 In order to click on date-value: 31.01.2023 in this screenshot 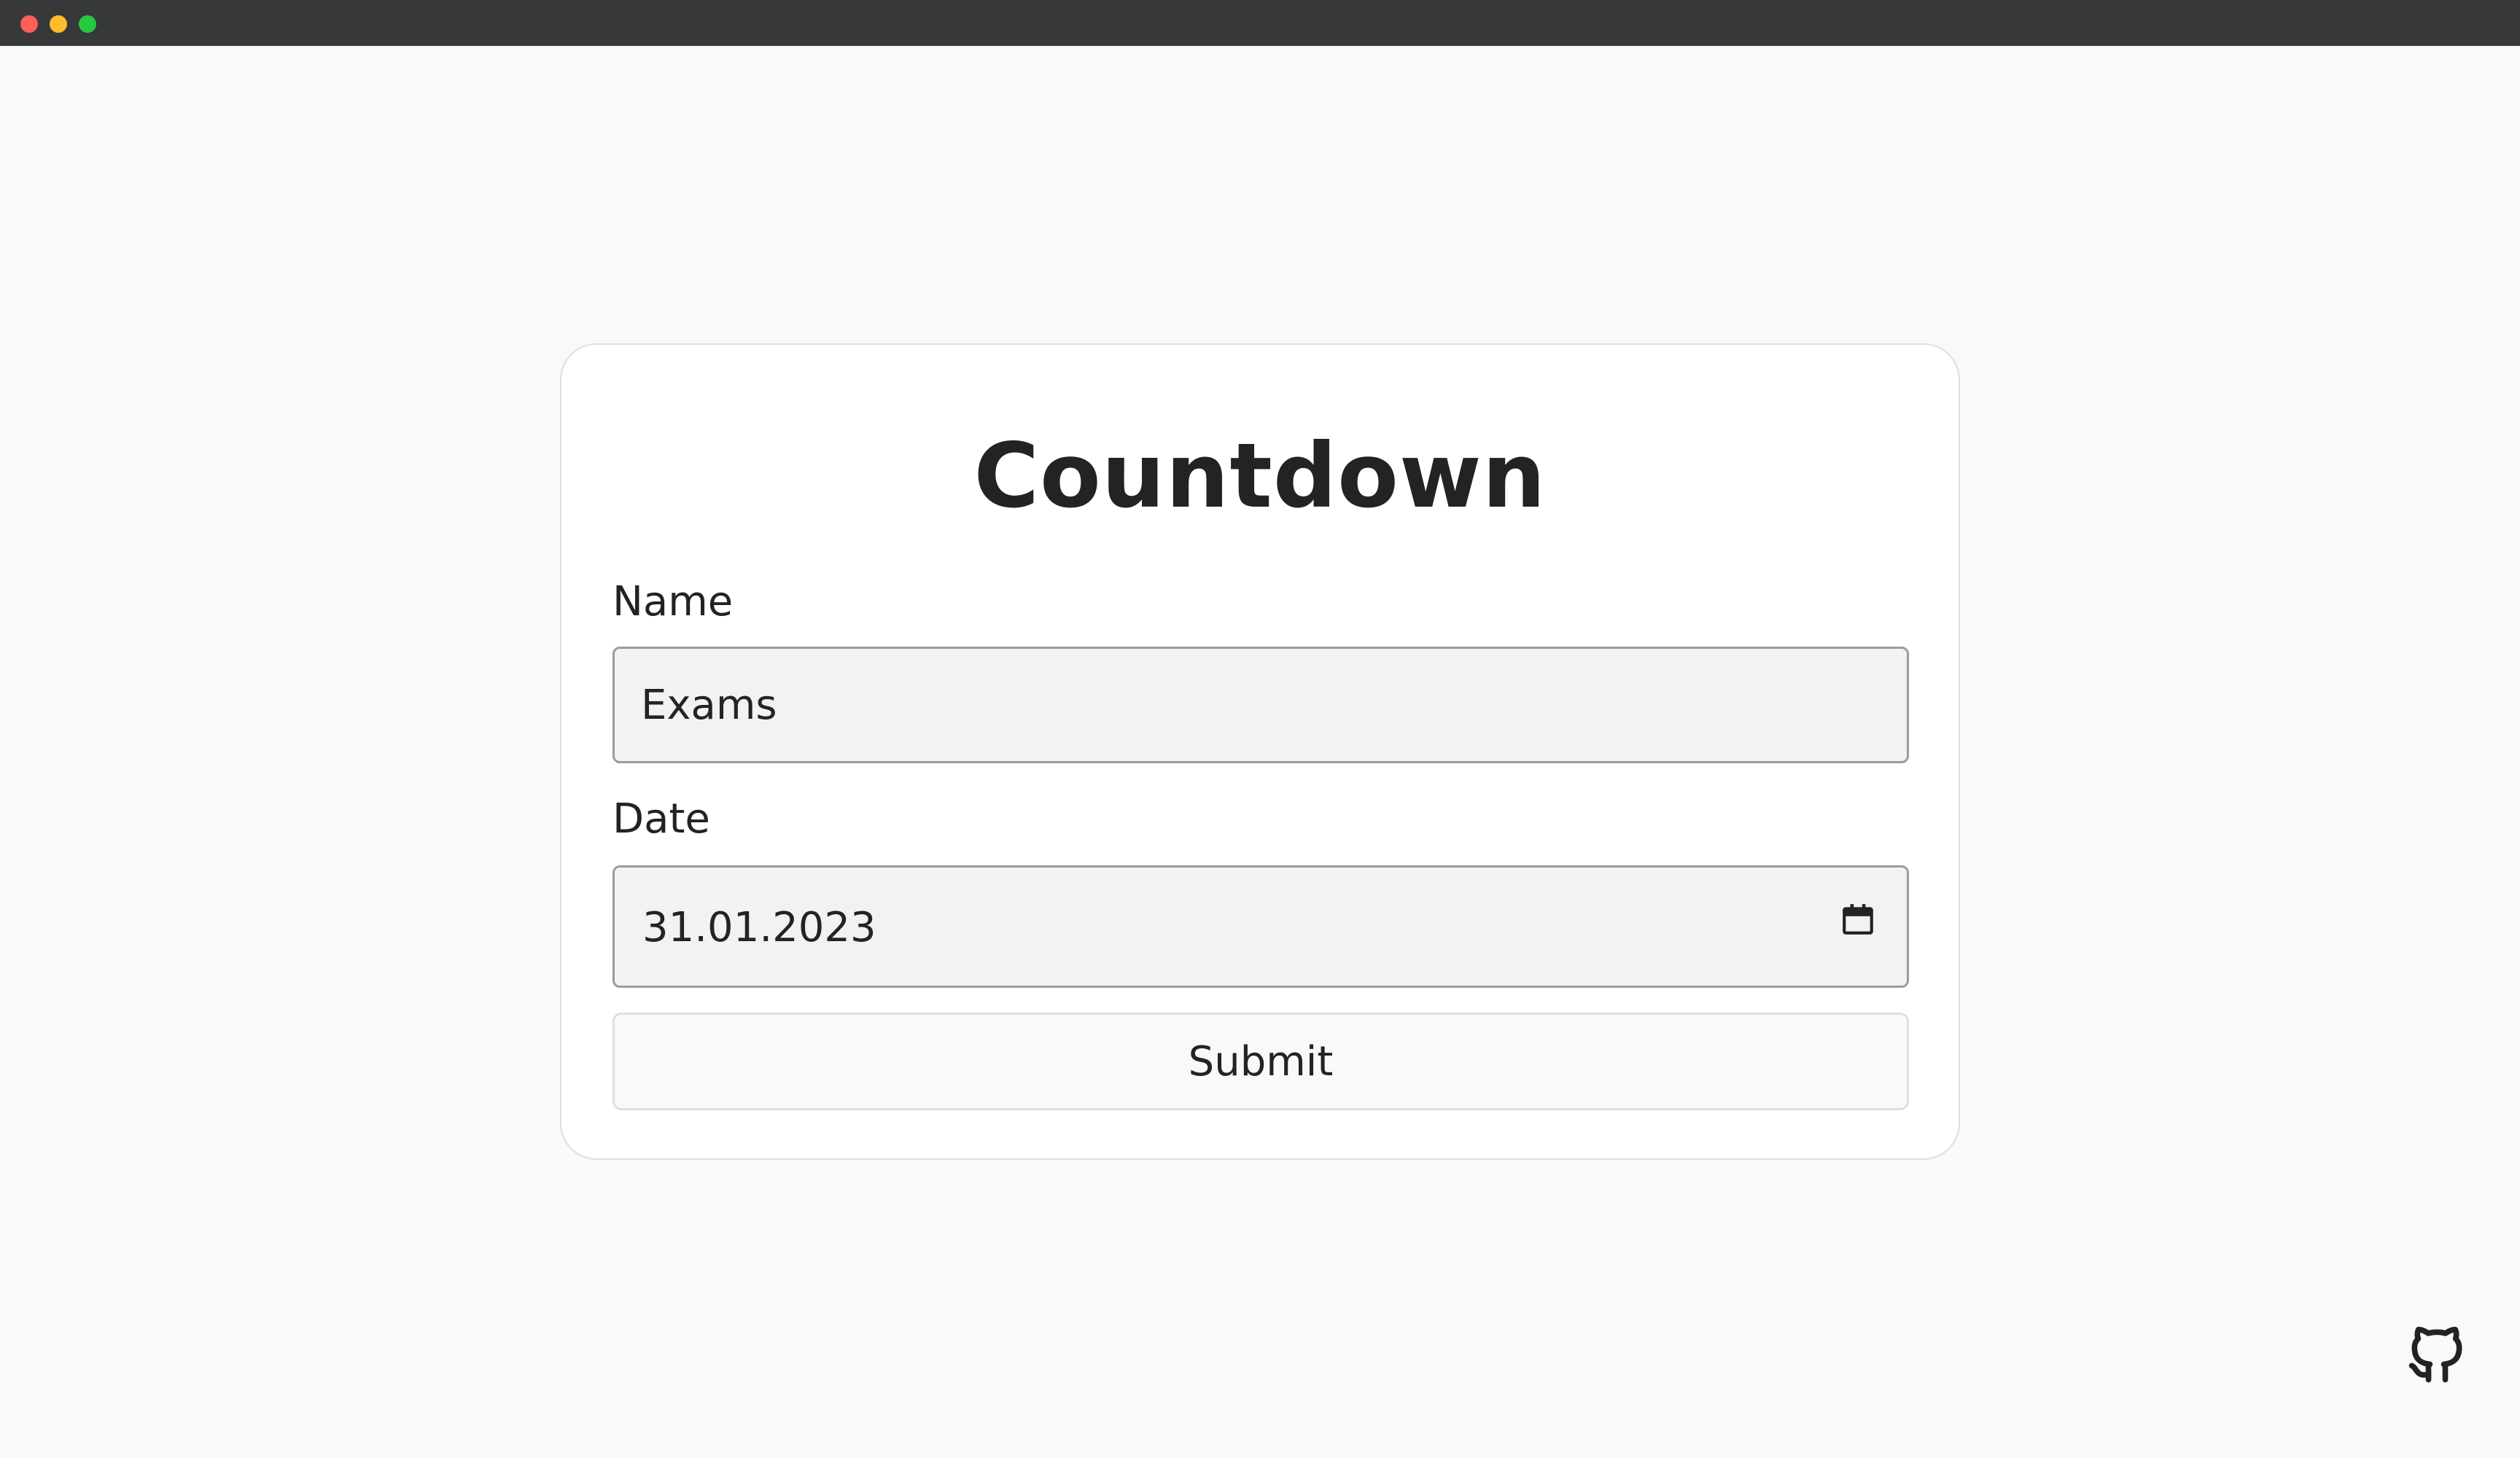, I will do `click(759, 928)`.